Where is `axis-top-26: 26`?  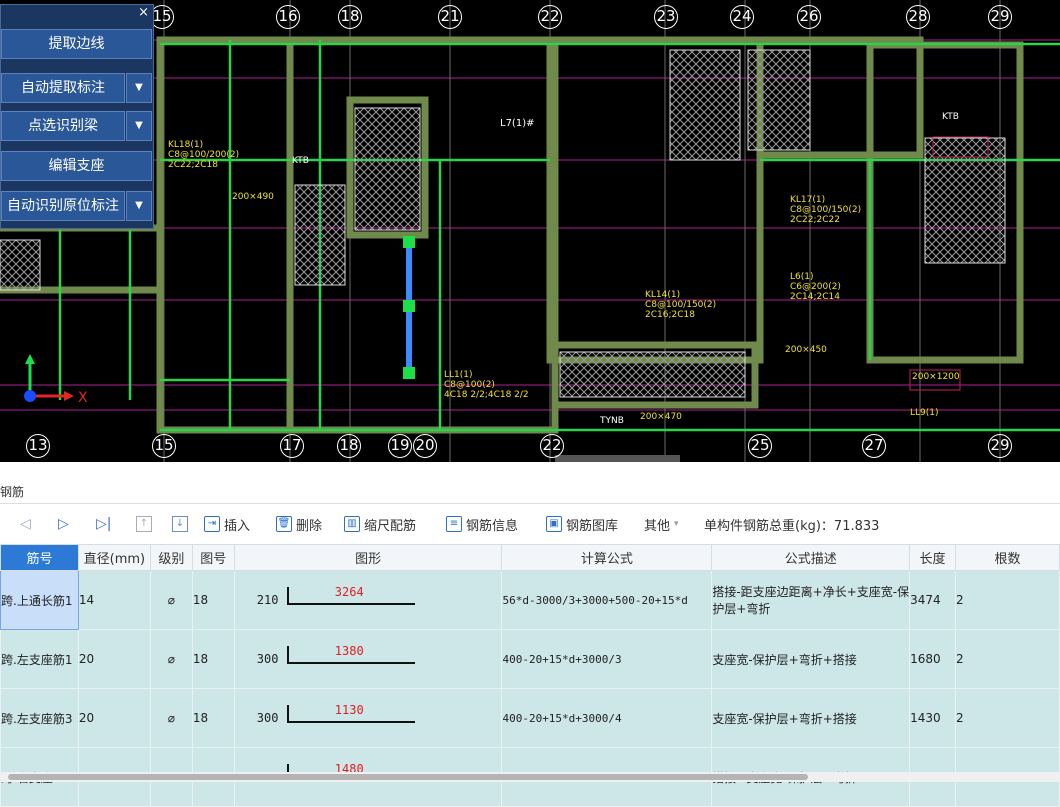
axis-top-26: 26 is located at coordinates (809, 17).